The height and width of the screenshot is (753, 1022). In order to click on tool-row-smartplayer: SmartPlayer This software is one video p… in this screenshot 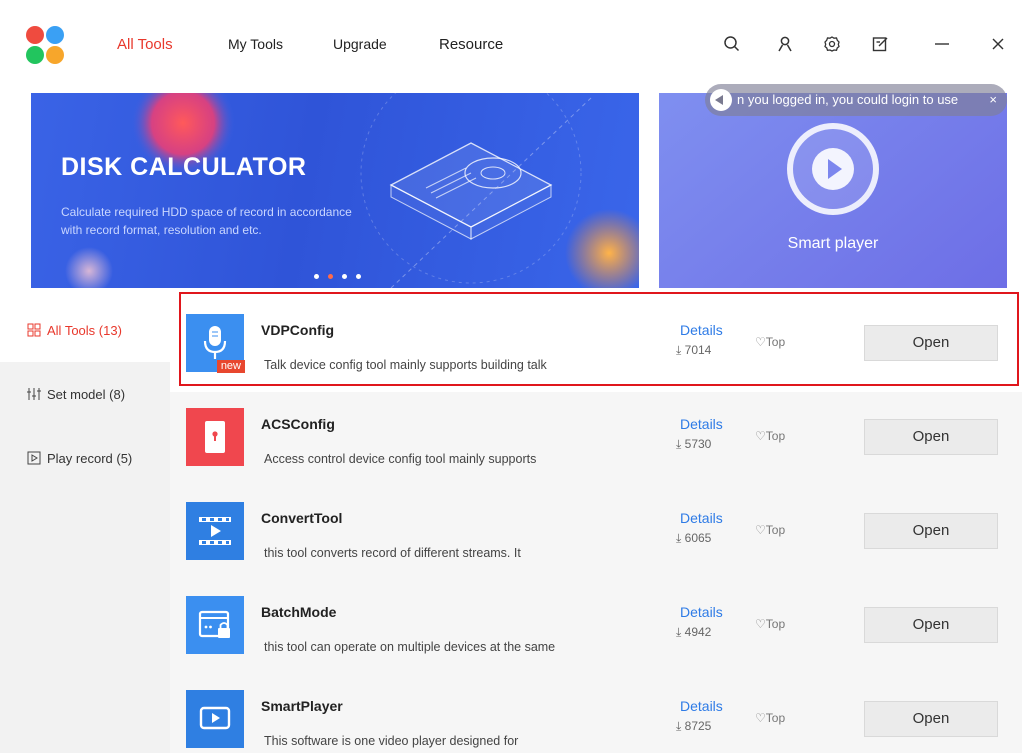, I will do `click(596, 713)`.